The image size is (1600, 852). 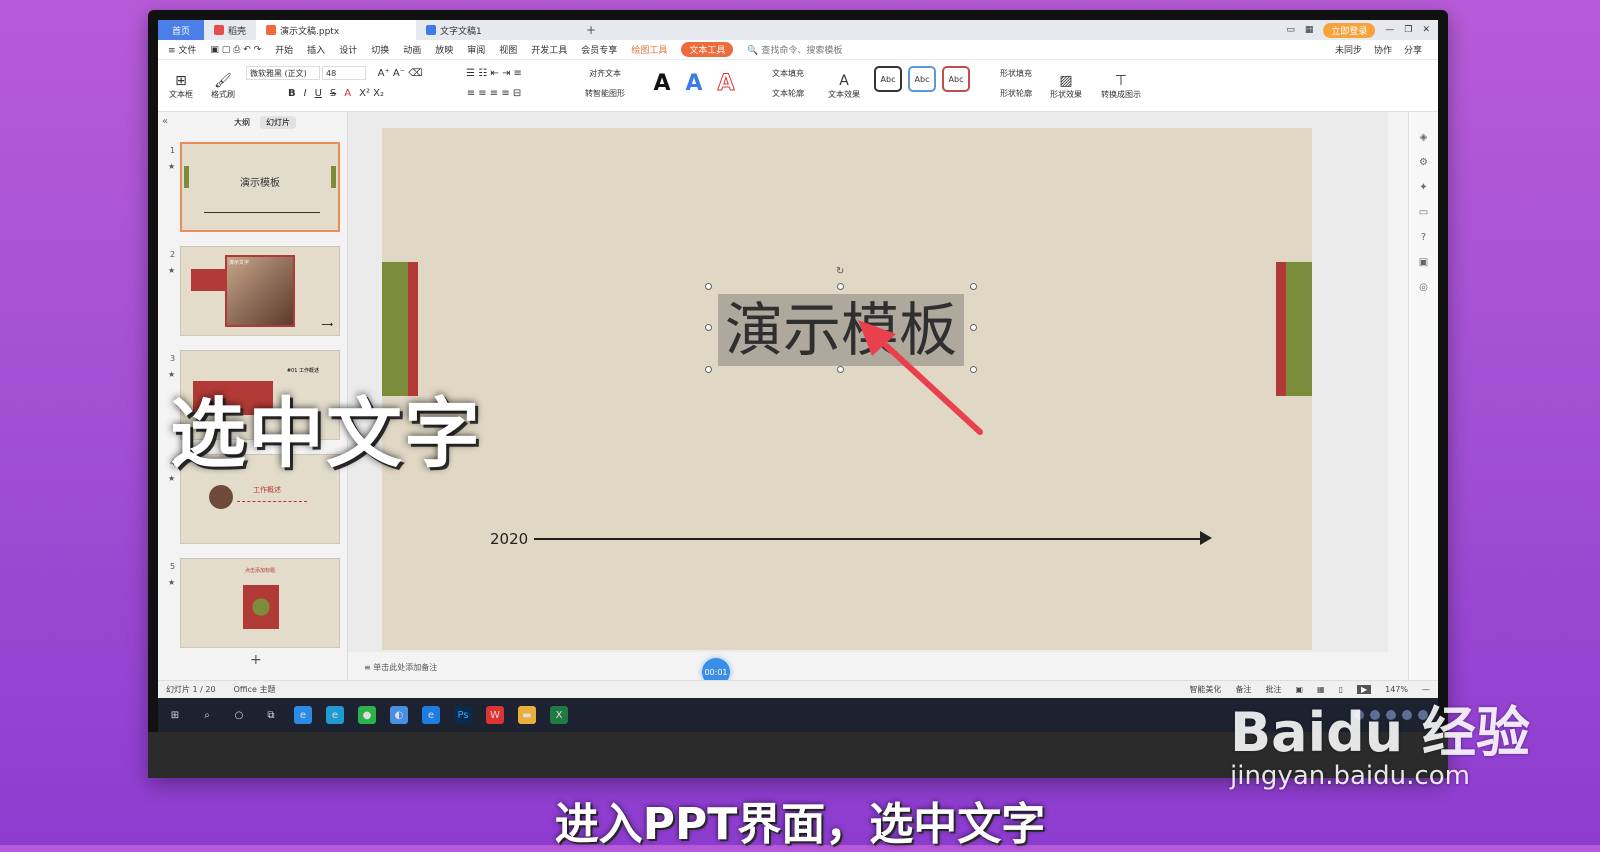 I want to click on watermark-logo: Baidu 经验, so click(x=1380, y=732).